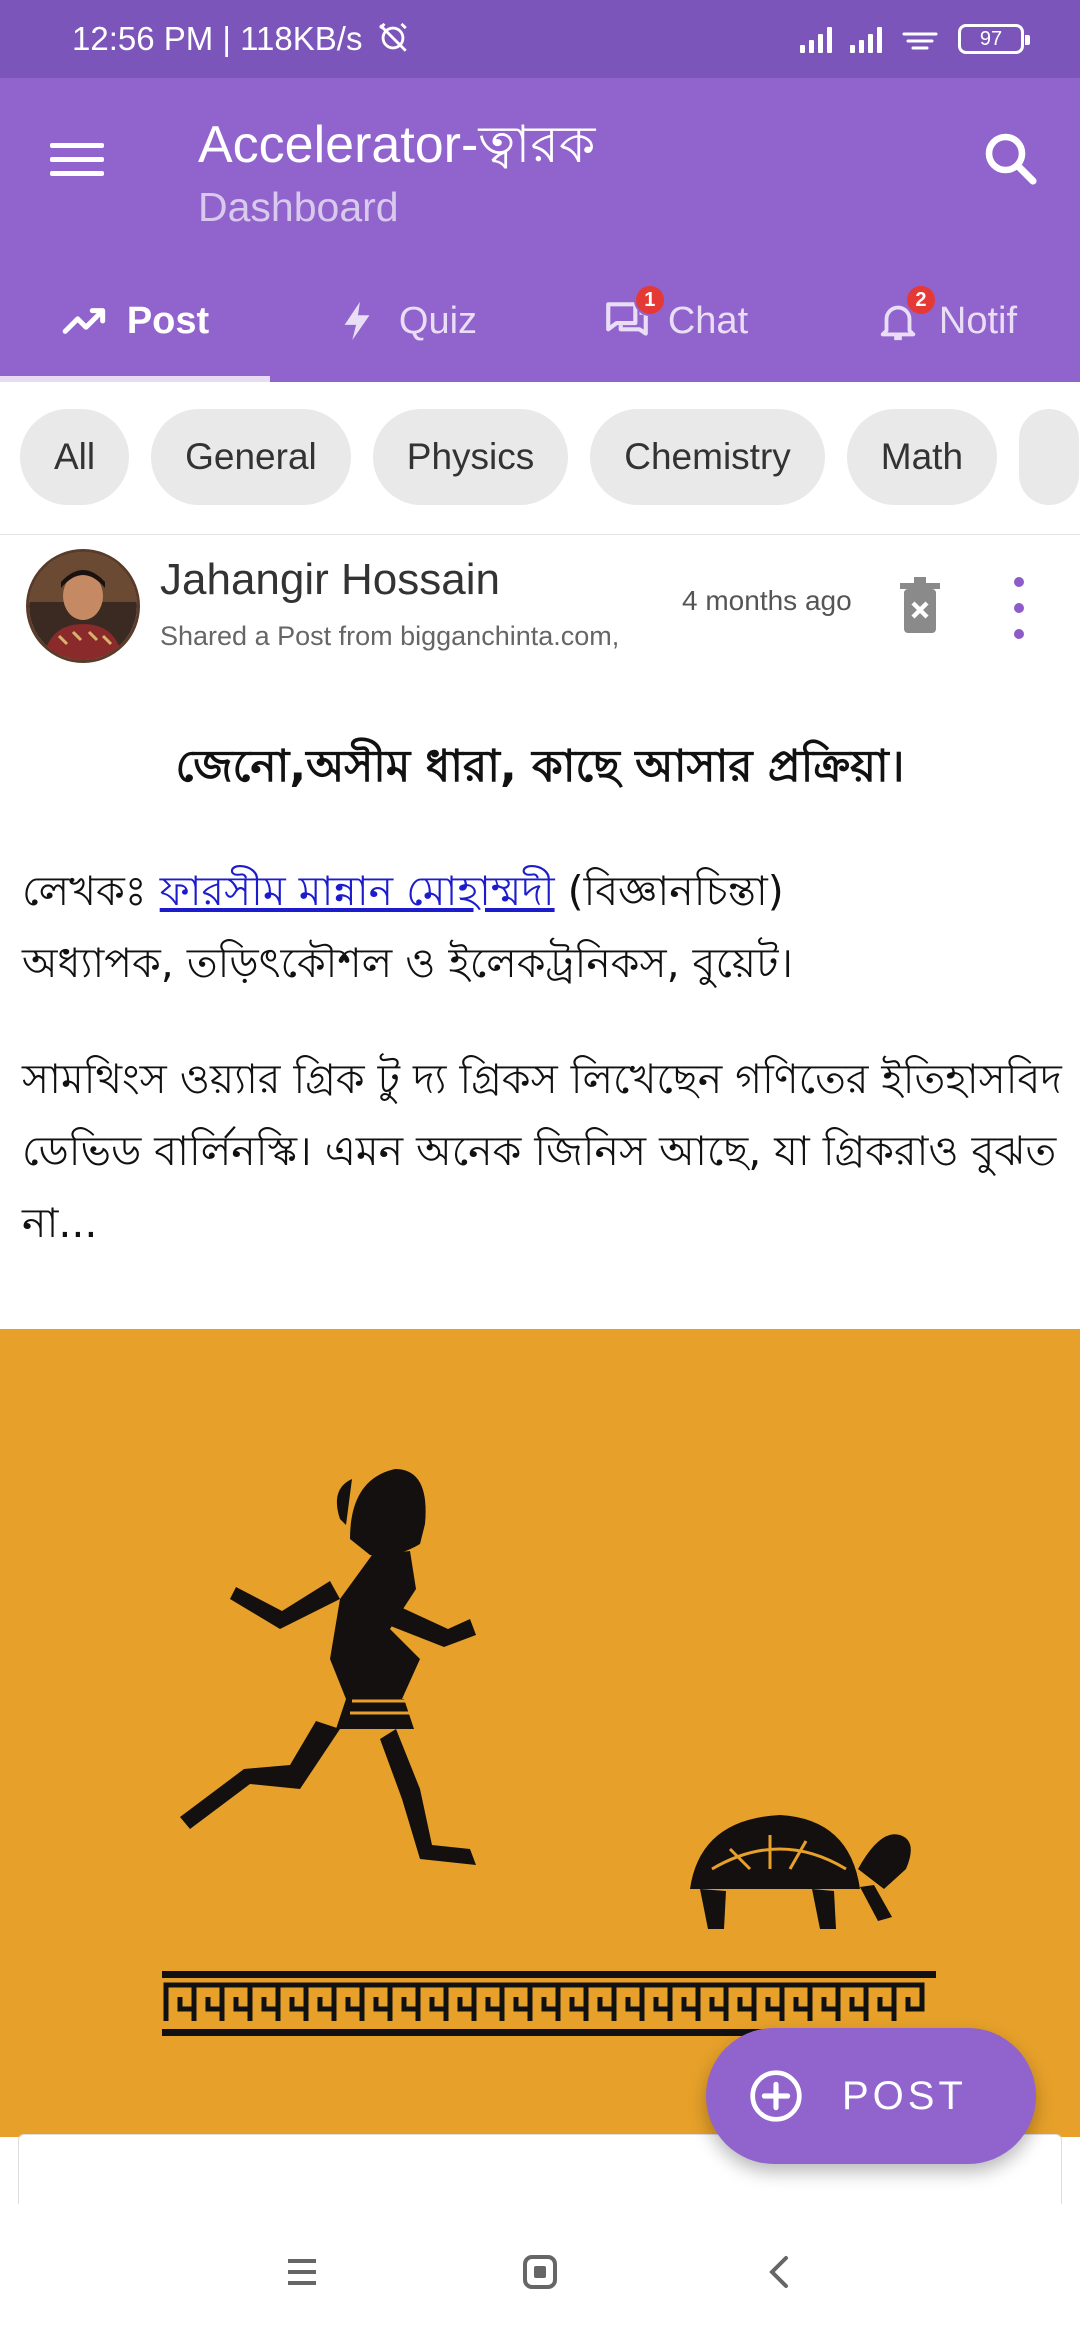 This screenshot has width=1080, height=2340. Describe the element at coordinates (920, 606) in the screenshot. I see `delete-icon` at that location.